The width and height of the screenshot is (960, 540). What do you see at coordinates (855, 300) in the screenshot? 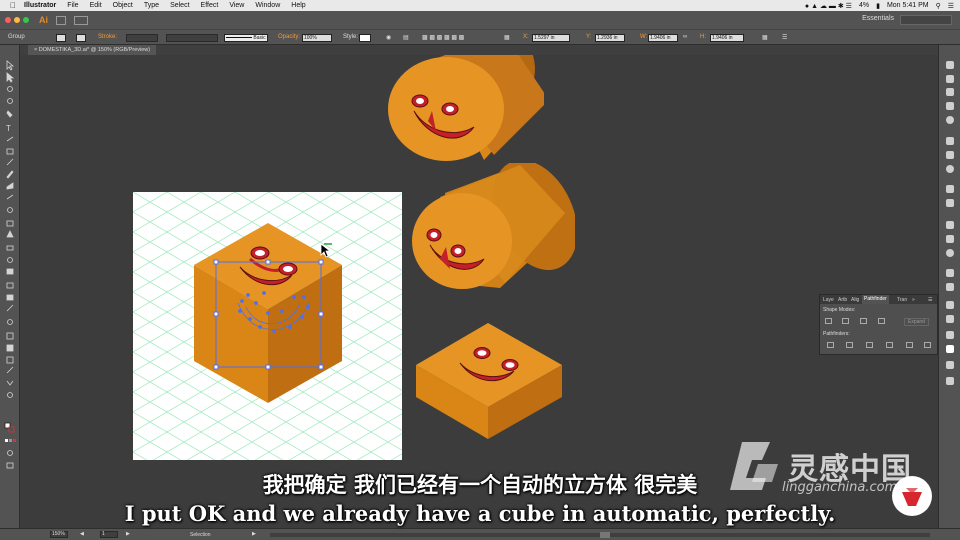
I see `tab-align: Alig` at bounding box center [855, 300].